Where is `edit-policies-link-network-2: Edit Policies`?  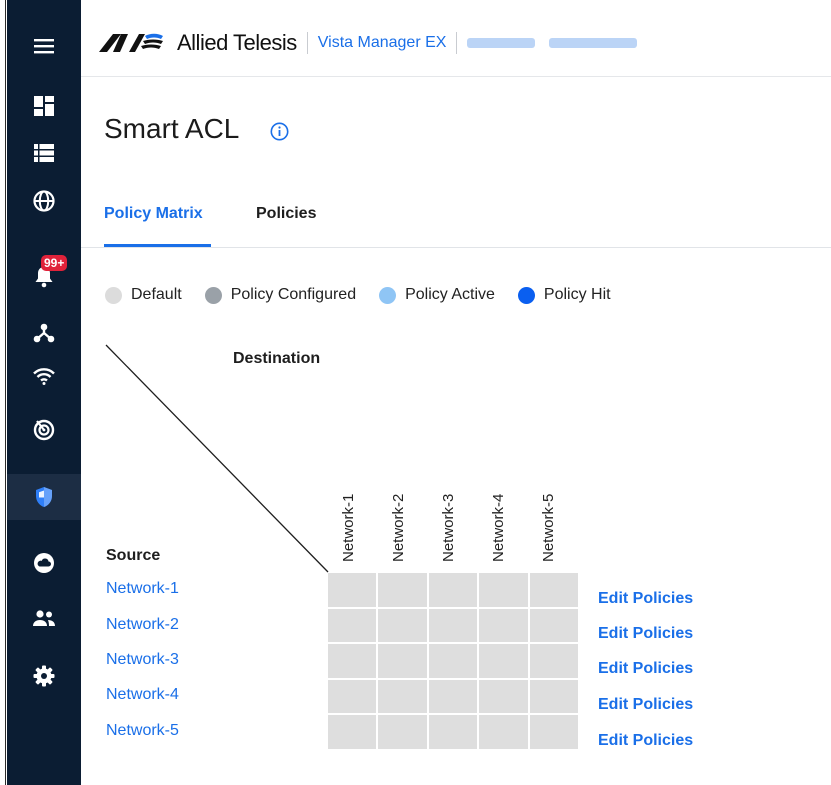
edit-policies-link-network-2: Edit Policies is located at coordinates (645, 634).